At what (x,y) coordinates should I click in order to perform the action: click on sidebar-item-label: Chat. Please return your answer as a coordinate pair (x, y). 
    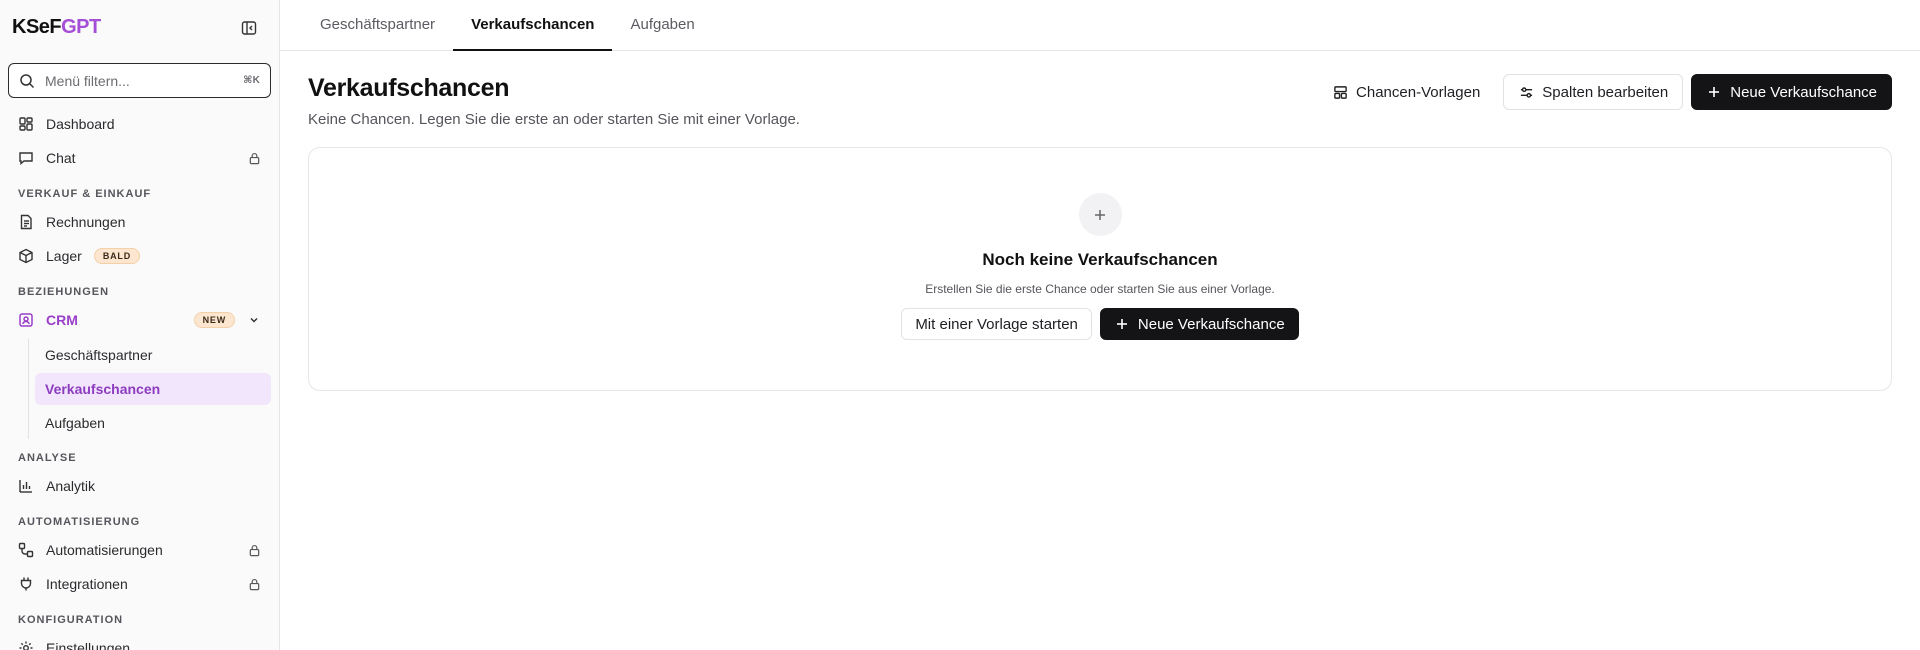
    Looking at the image, I should click on (61, 158).